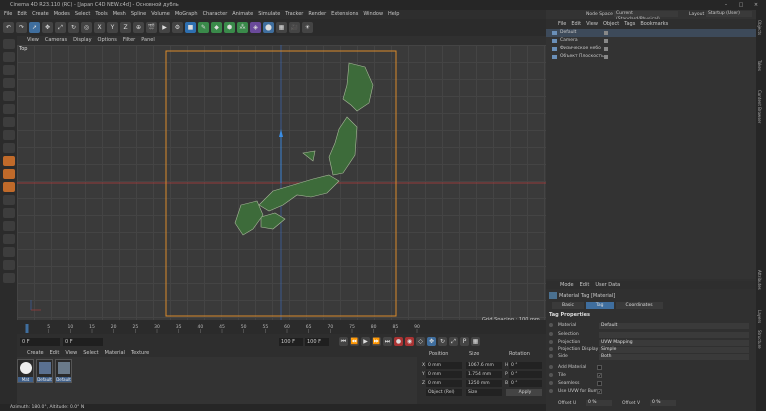  I want to click on subdivision-icon: ◆, so click(216, 27).